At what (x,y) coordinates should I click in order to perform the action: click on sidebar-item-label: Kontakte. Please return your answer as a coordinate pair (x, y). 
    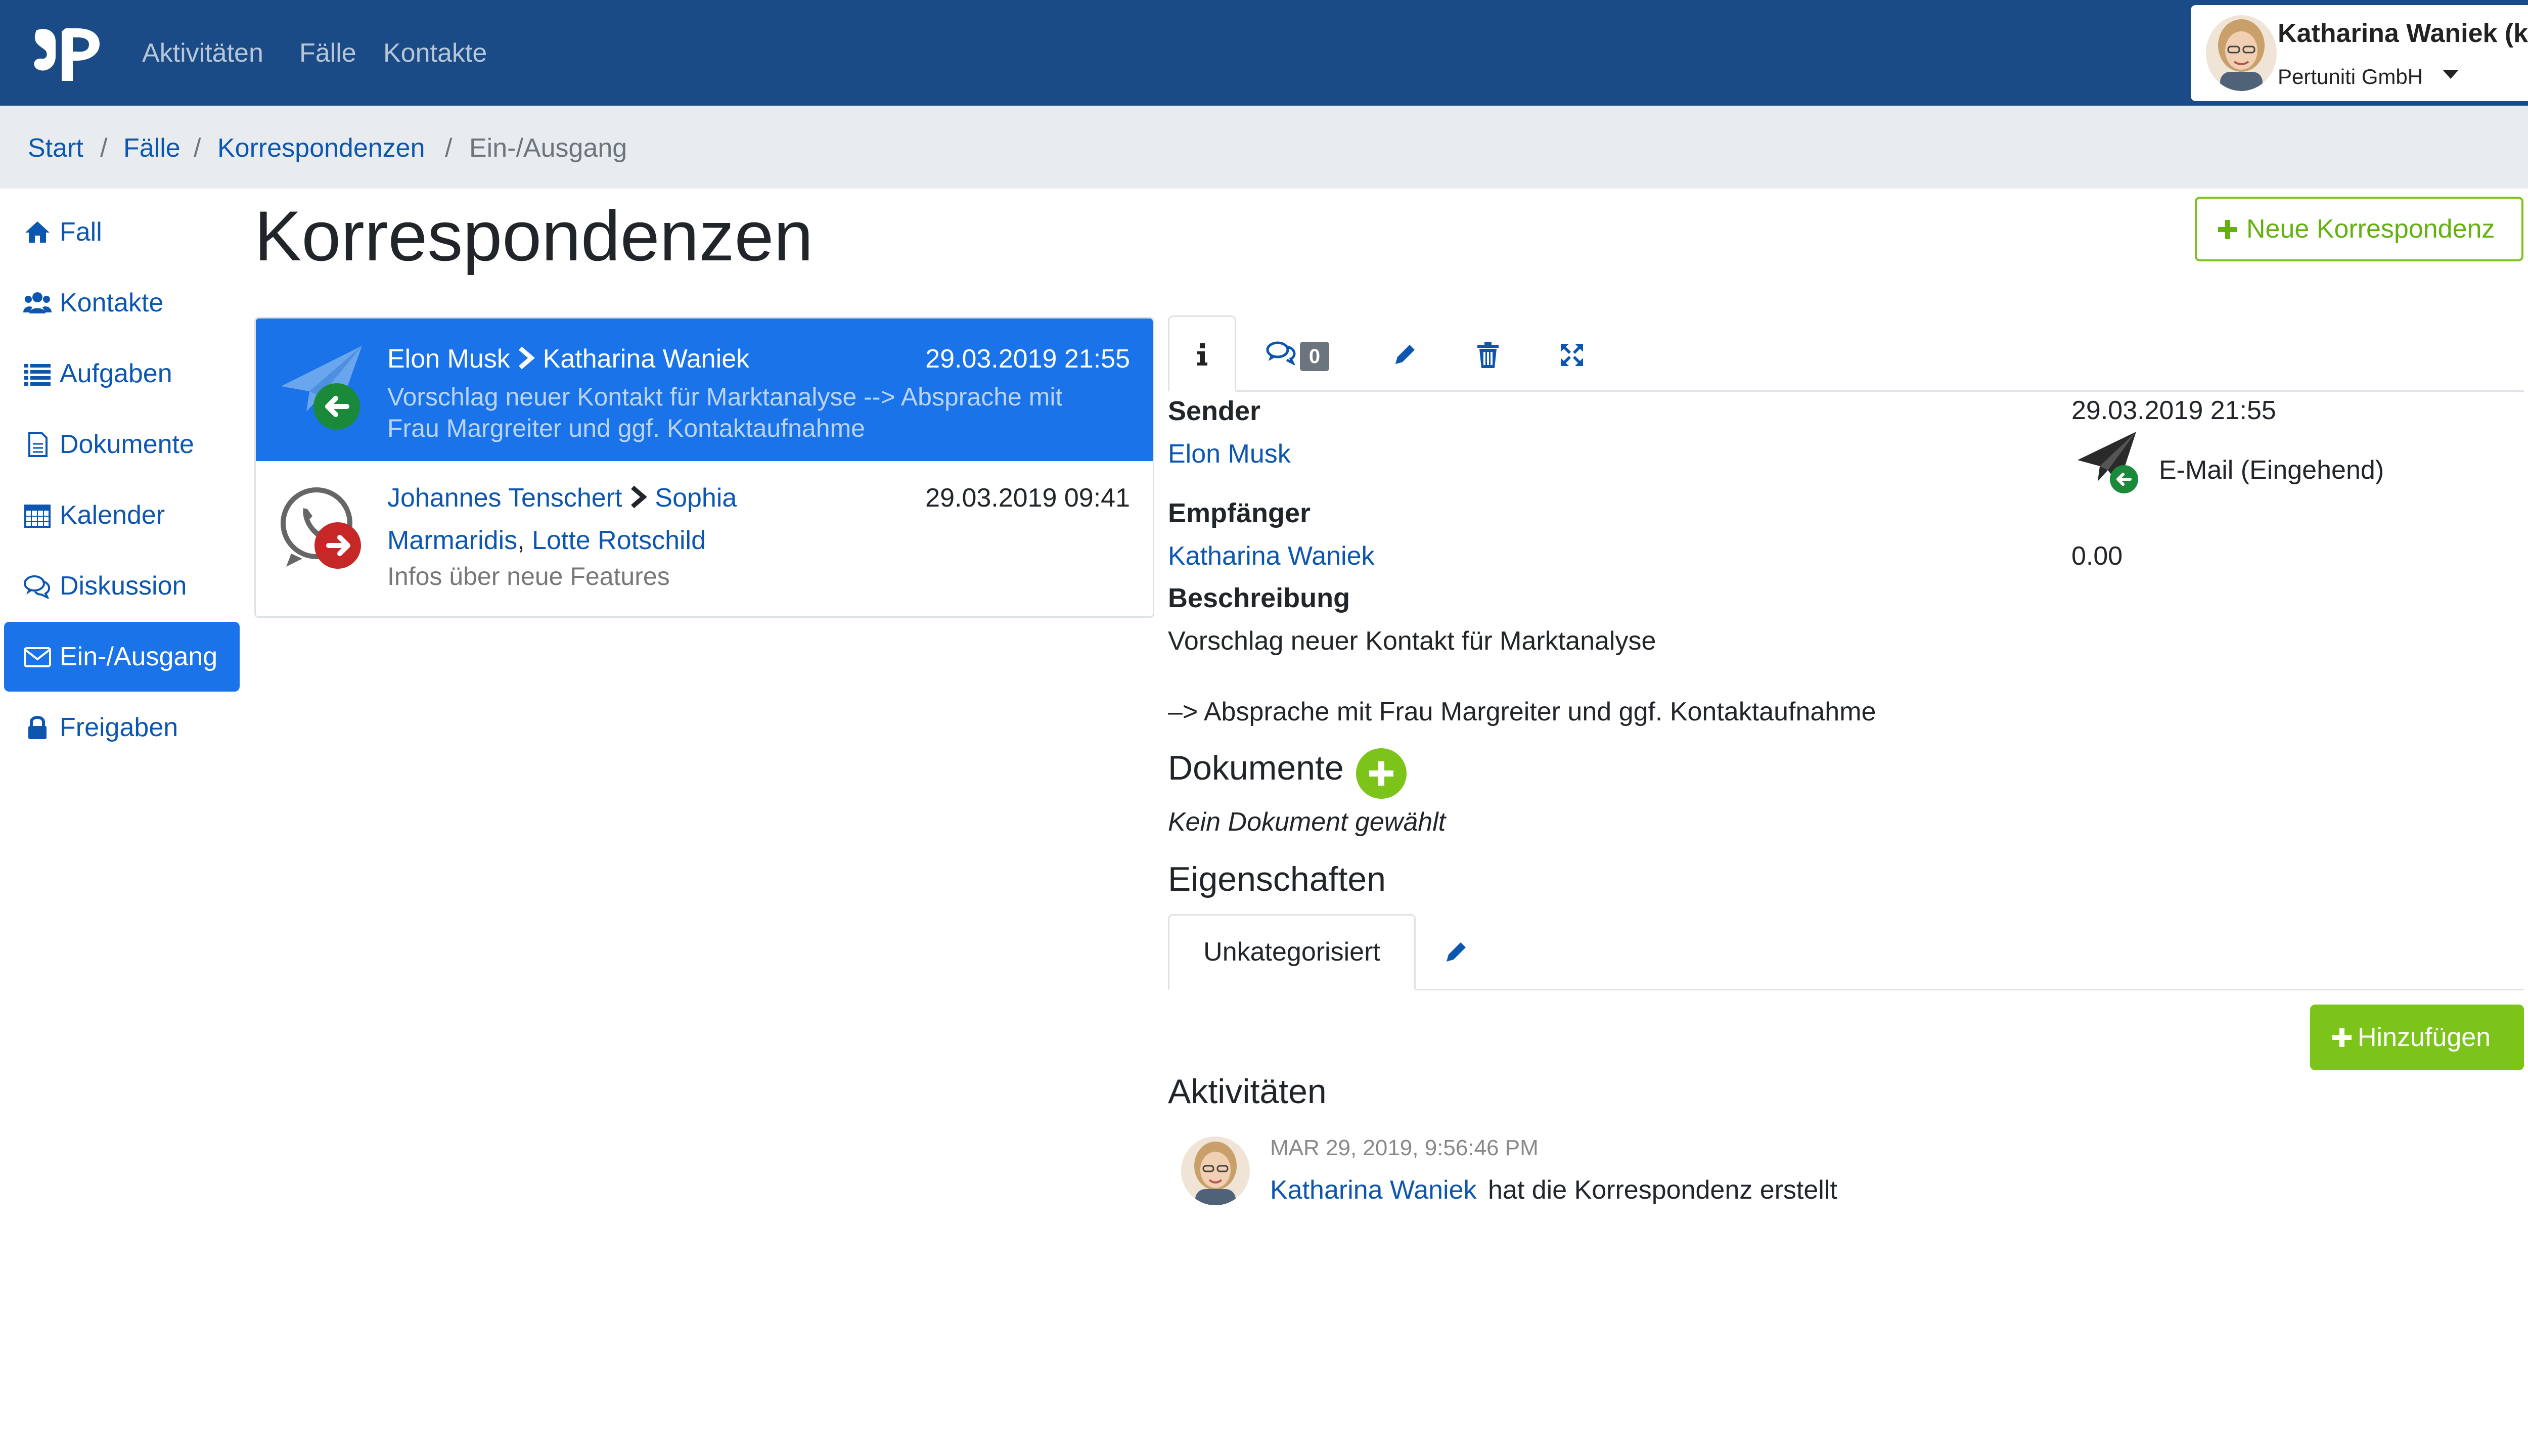
    Looking at the image, I should click on (112, 302).